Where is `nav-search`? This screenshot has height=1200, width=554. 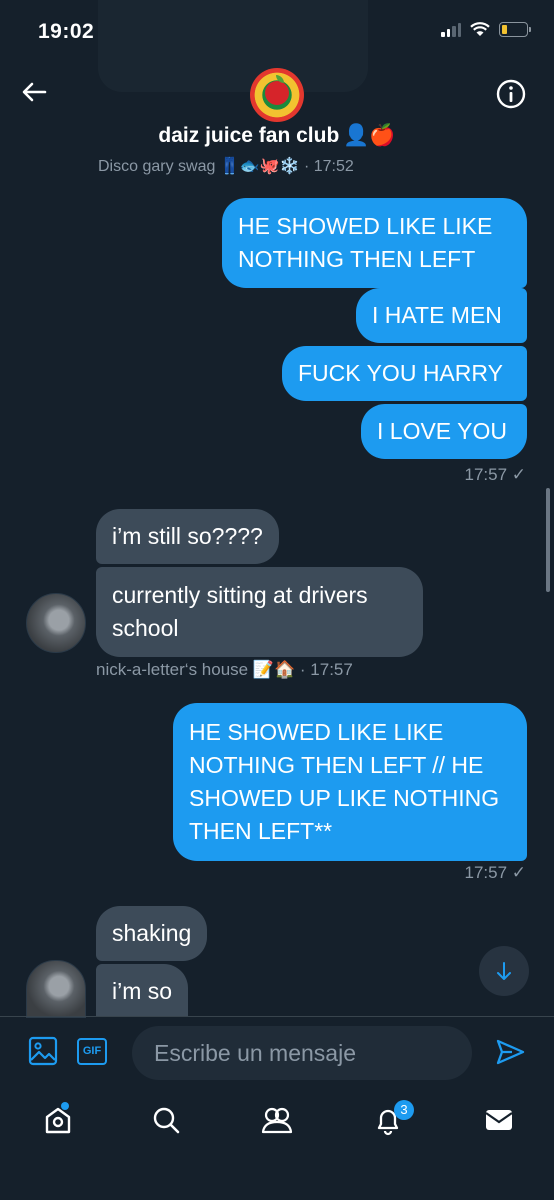 nav-search is located at coordinates (166, 1120).